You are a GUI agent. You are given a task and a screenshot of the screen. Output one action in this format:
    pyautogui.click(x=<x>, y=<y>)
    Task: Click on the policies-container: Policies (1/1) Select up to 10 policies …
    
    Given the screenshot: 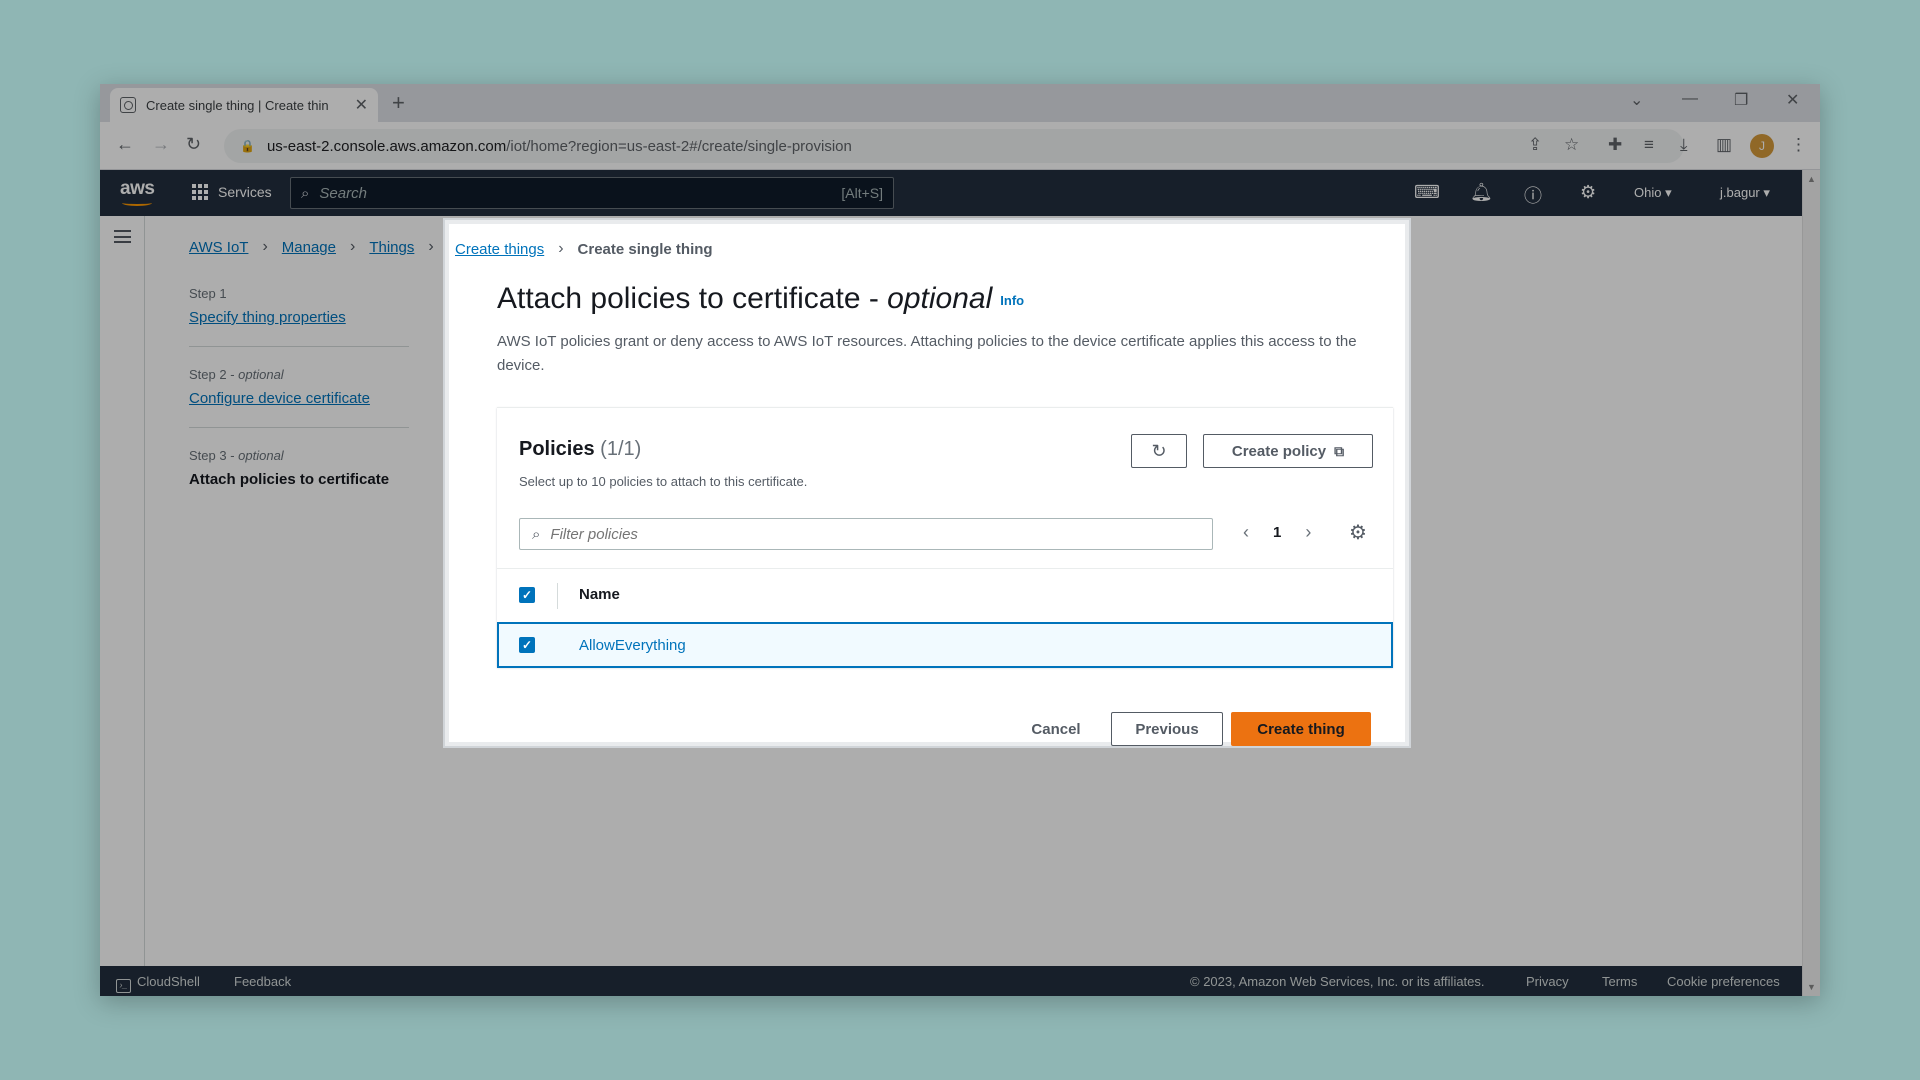 What is the action you would take?
    pyautogui.click(x=945, y=537)
    